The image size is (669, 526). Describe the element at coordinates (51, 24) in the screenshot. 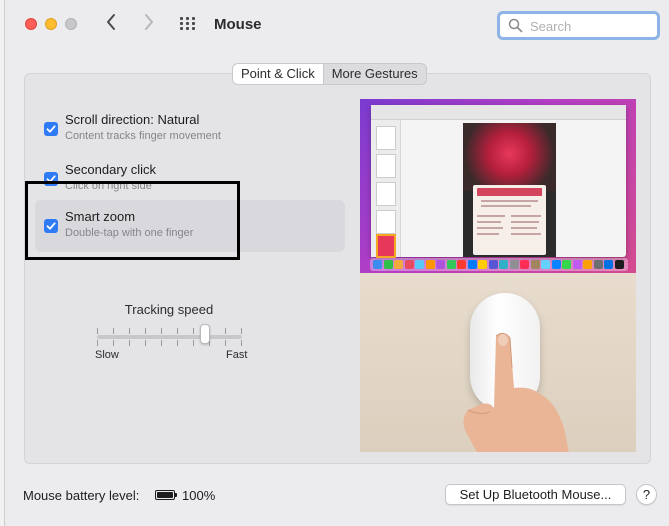

I see `minimize-window-button` at that location.